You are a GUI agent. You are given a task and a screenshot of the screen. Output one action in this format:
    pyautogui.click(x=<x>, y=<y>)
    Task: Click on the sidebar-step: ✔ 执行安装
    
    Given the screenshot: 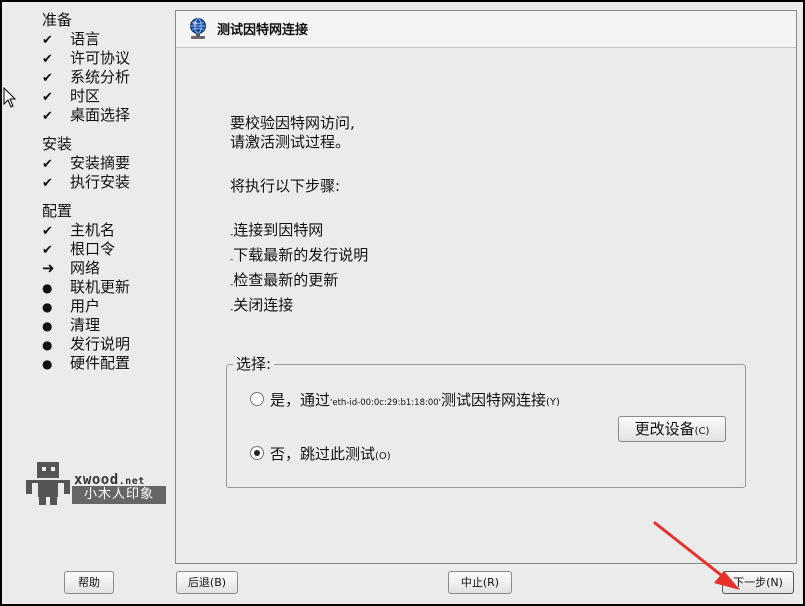 What is the action you would take?
    pyautogui.click(x=86, y=182)
    